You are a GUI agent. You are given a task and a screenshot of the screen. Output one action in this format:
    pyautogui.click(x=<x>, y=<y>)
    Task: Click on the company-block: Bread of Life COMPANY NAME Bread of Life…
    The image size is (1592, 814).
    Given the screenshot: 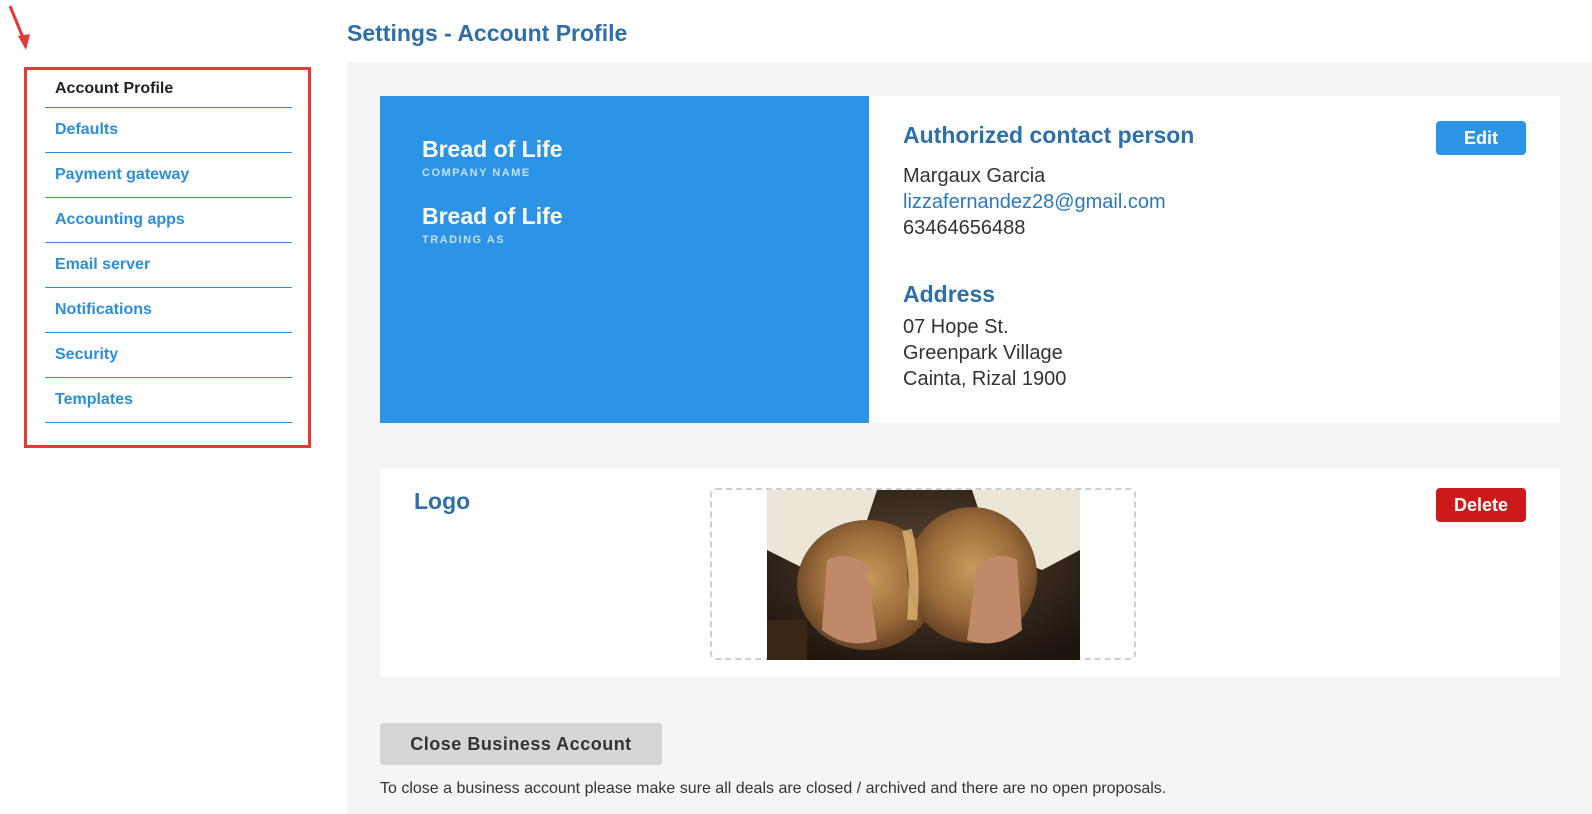 What is the action you would take?
    pyautogui.click(x=624, y=259)
    